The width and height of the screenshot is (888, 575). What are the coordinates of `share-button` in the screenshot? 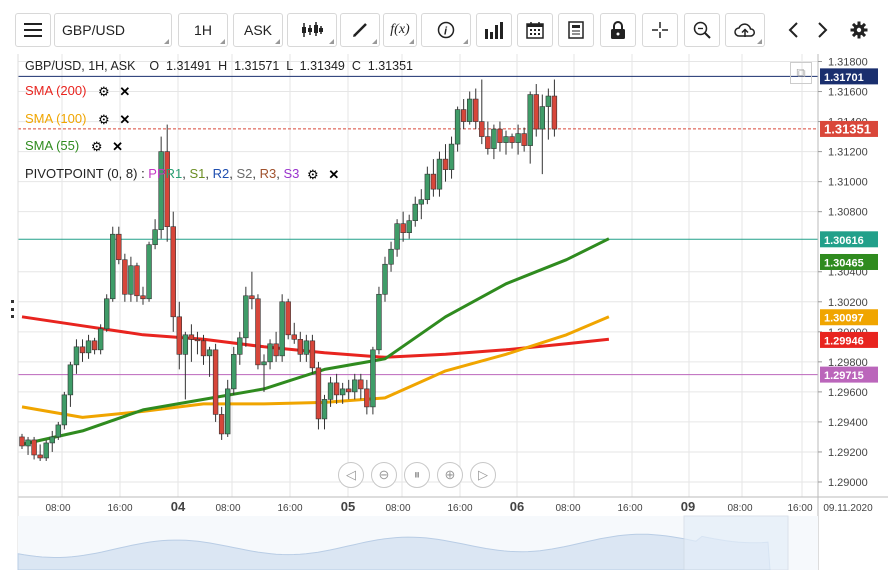 It's located at (745, 30).